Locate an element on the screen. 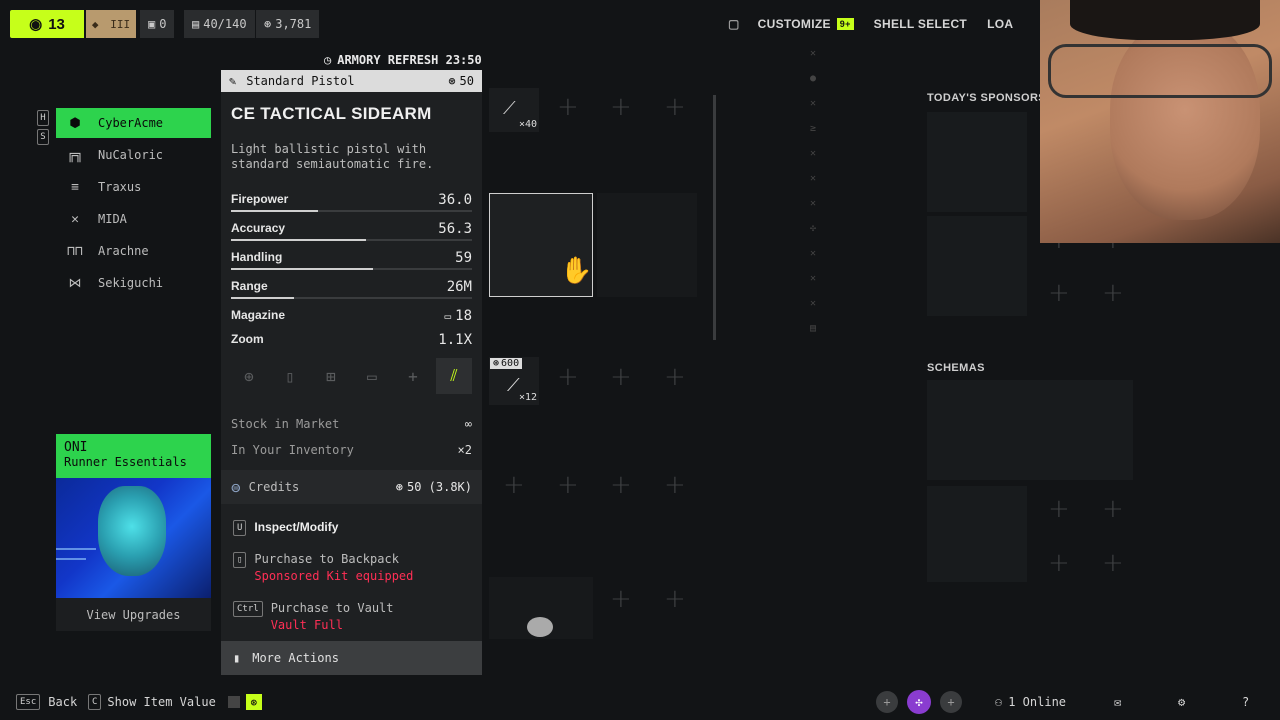  sidebar-item-arachne: ⊓⊓ Arachne is located at coordinates (133, 251).